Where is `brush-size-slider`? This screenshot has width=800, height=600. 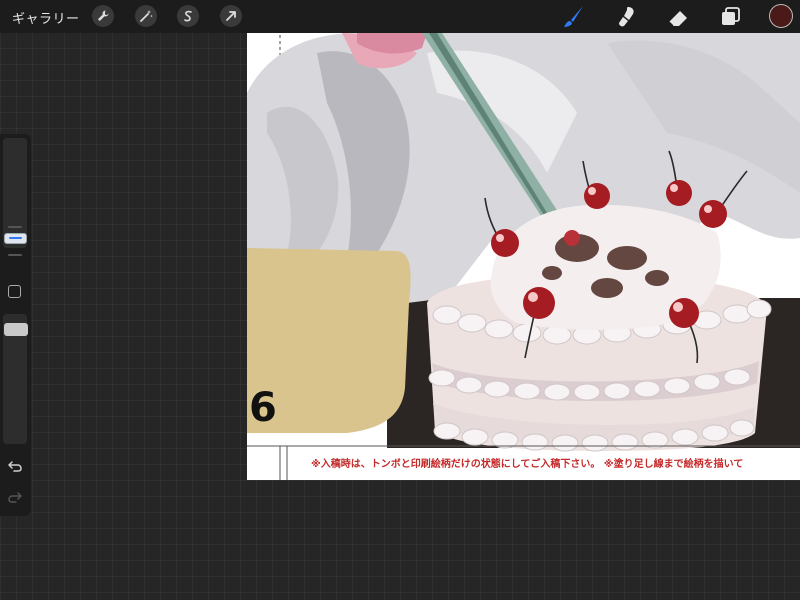
brush-size-slider is located at coordinates (15, 193).